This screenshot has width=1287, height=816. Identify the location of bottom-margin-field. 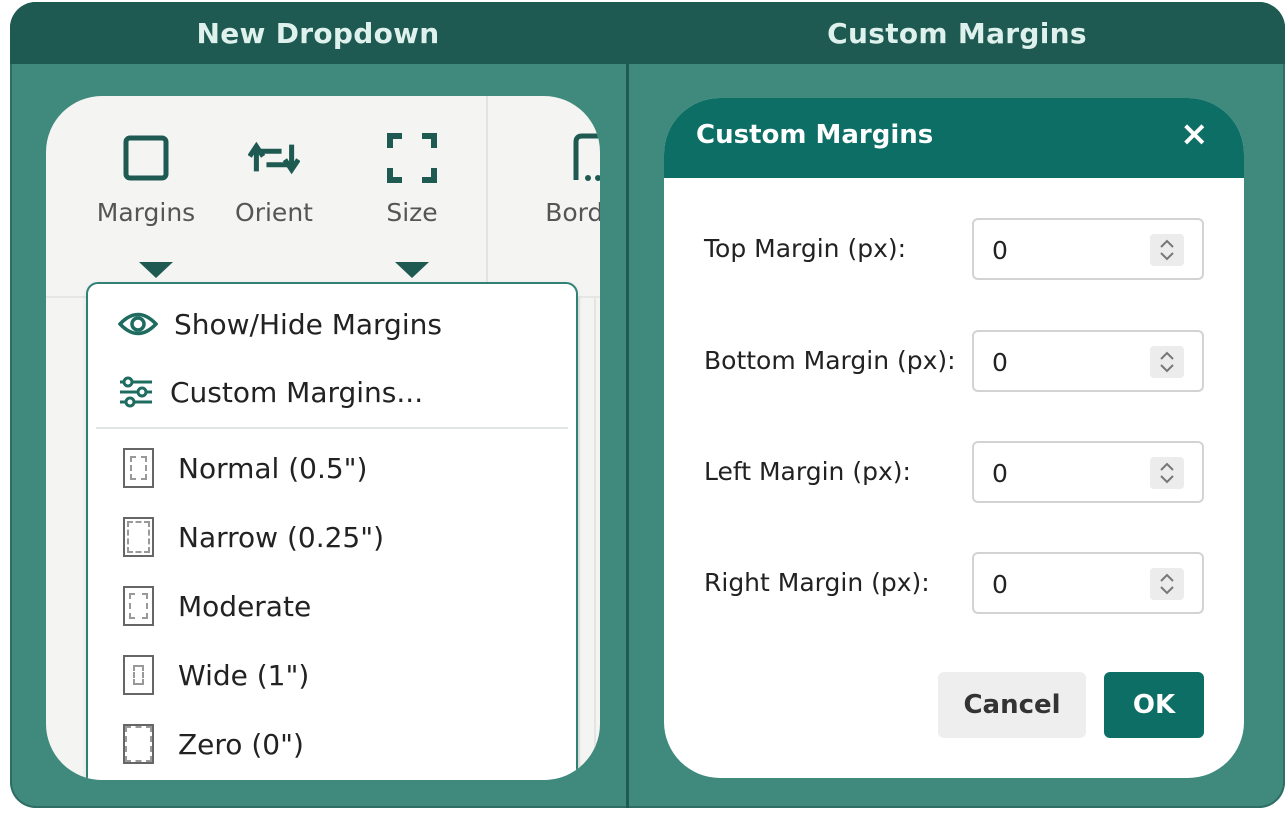
(1088, 361).